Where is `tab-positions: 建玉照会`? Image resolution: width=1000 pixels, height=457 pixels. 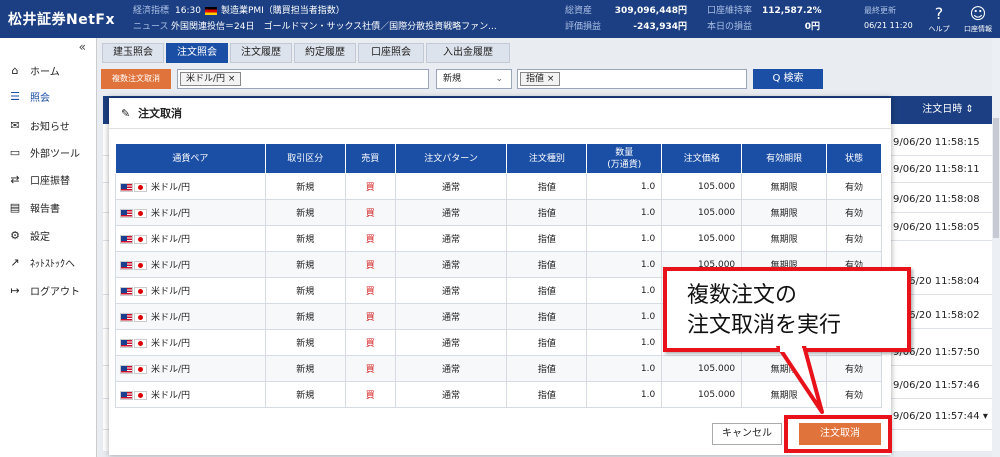 tab-positions: 建玉照会 is located at coordinates (133, 53).